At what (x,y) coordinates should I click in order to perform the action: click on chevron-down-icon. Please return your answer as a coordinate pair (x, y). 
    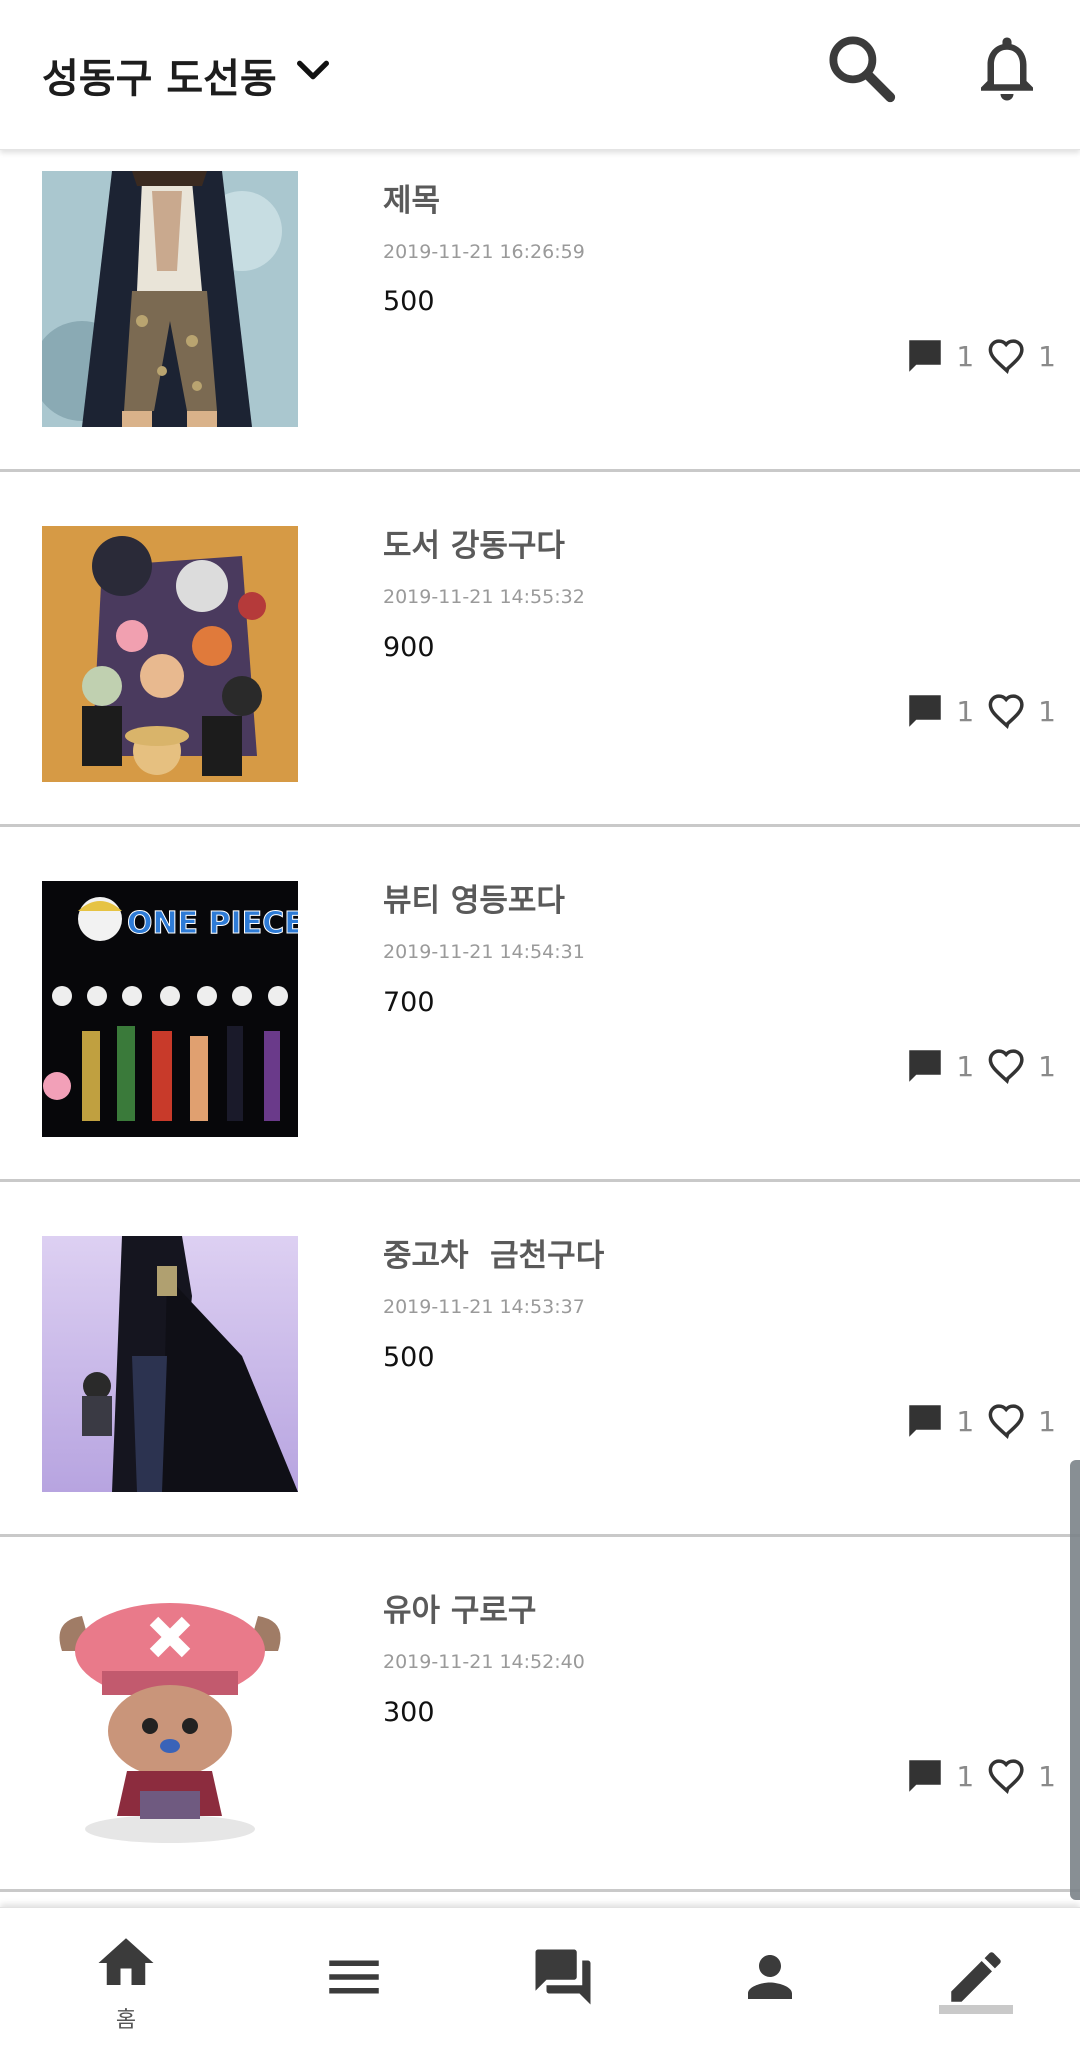
    Looking at the image, I should click on (313, 75).